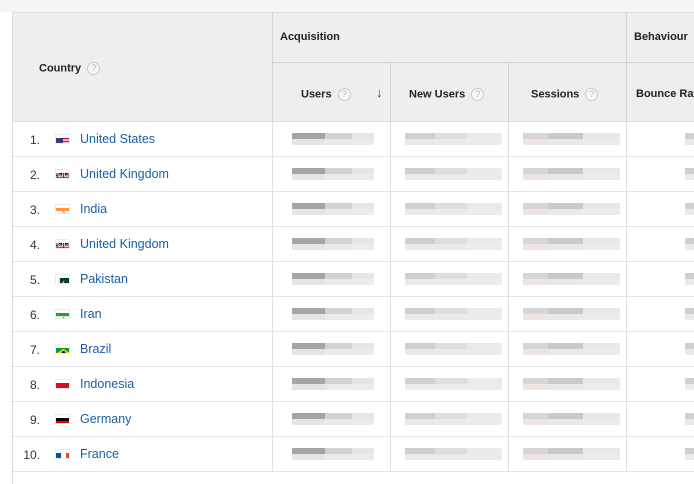 The width and height of the screenshot is (694, 484). I want to click on country-link: United States, so click(117, 139).